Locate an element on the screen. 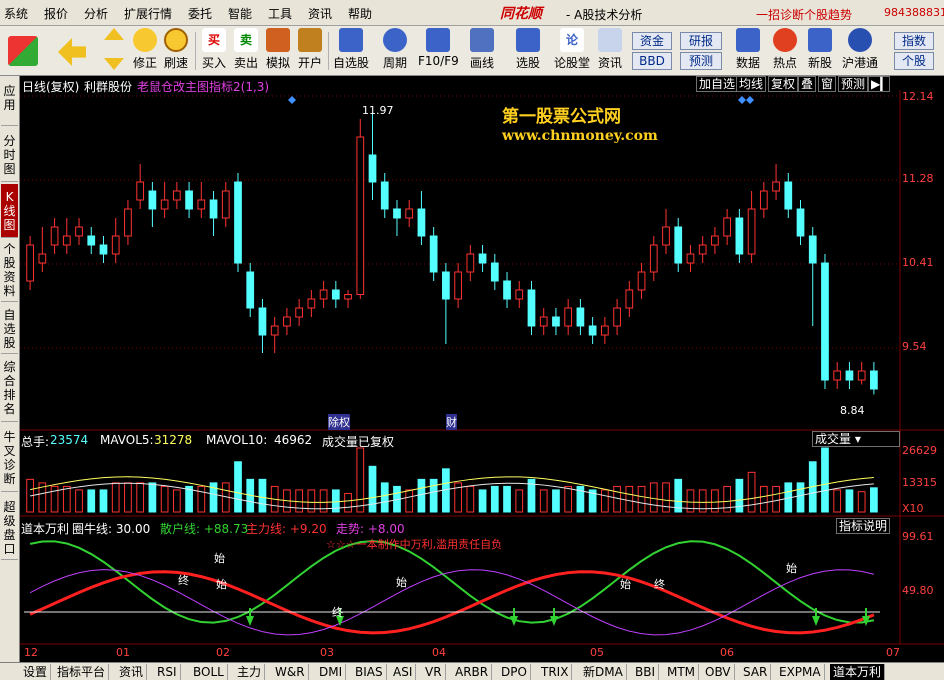 This screenshot has height=680, width=944. menu-system: 系统 is located at coordinates (16, 13).